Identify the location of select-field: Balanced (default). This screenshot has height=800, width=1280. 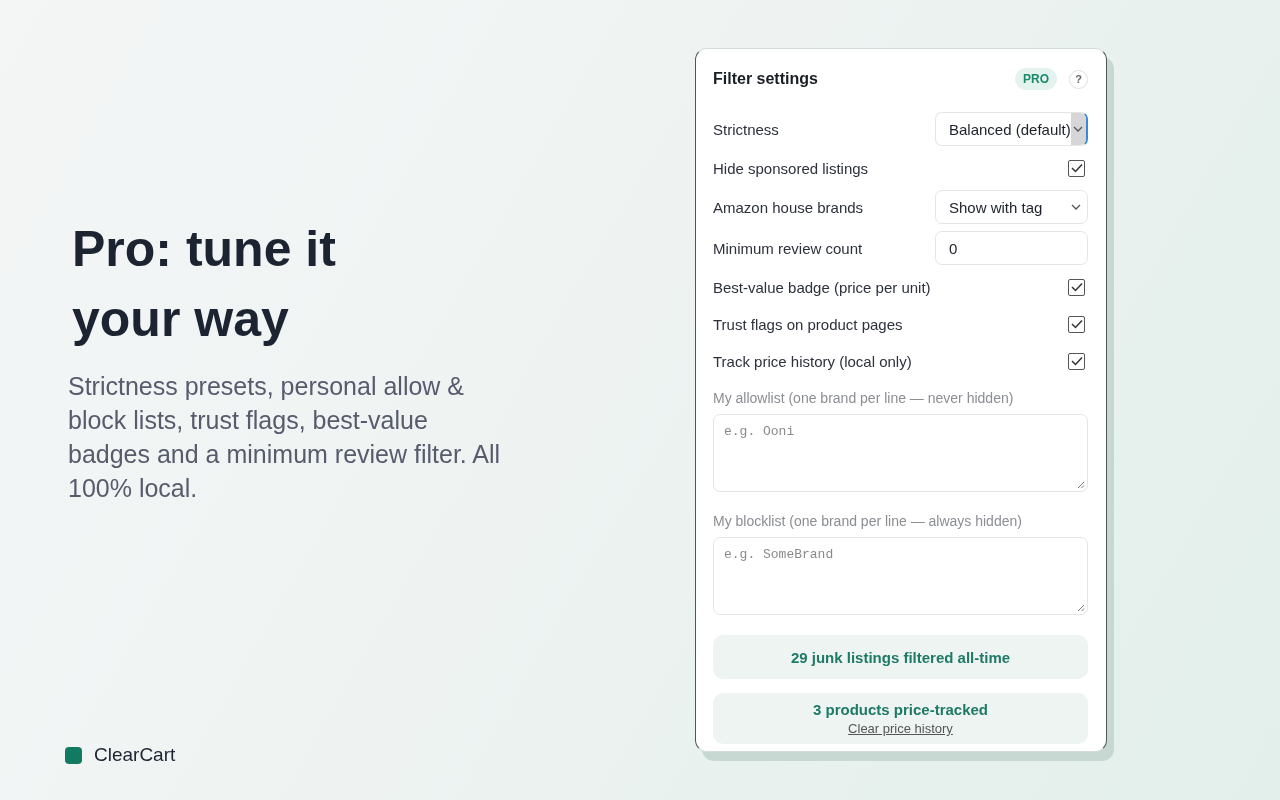
(1011, 129).